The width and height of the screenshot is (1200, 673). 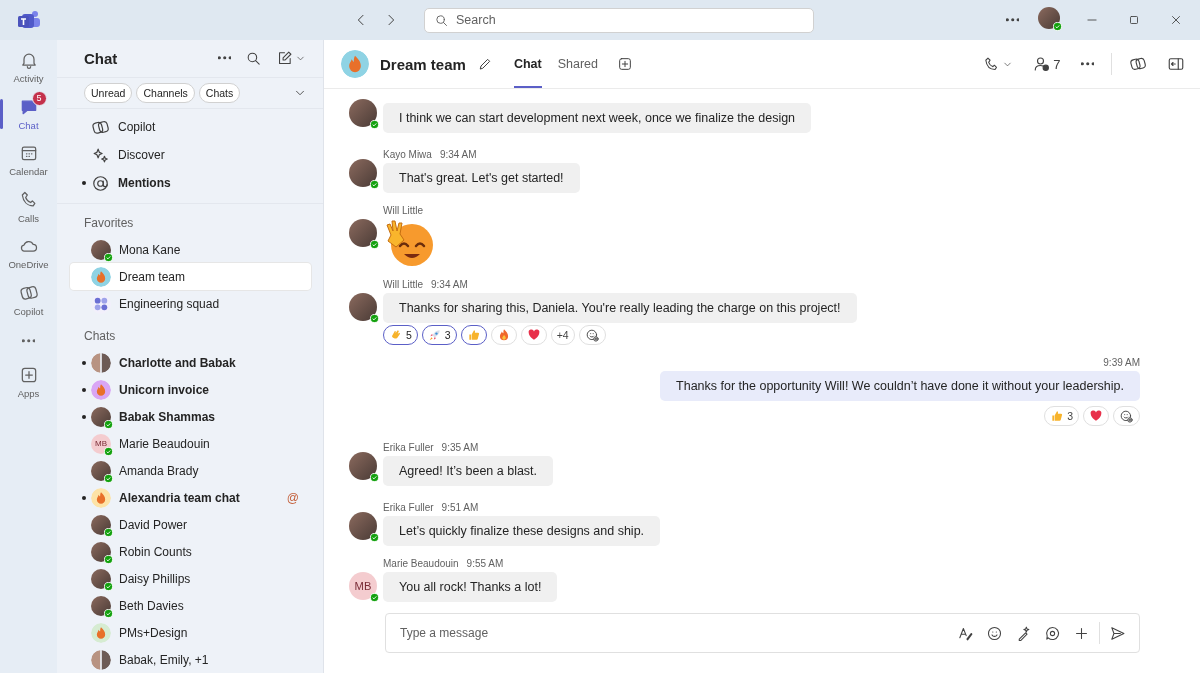 What do you see at coordinates (994, 633) in the screenshot?
I see `emoji-icon` at bounding box center [994, 633].